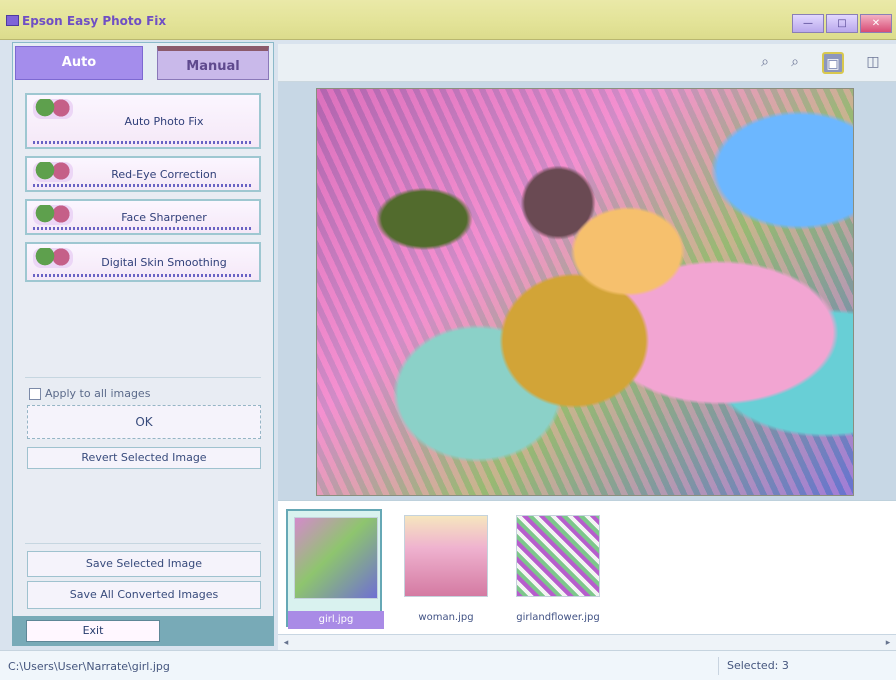 Image resolution: width=896 pixels, height=680 pixels. I want to click on scroll-right-icon: ▸, so click(888, 643).